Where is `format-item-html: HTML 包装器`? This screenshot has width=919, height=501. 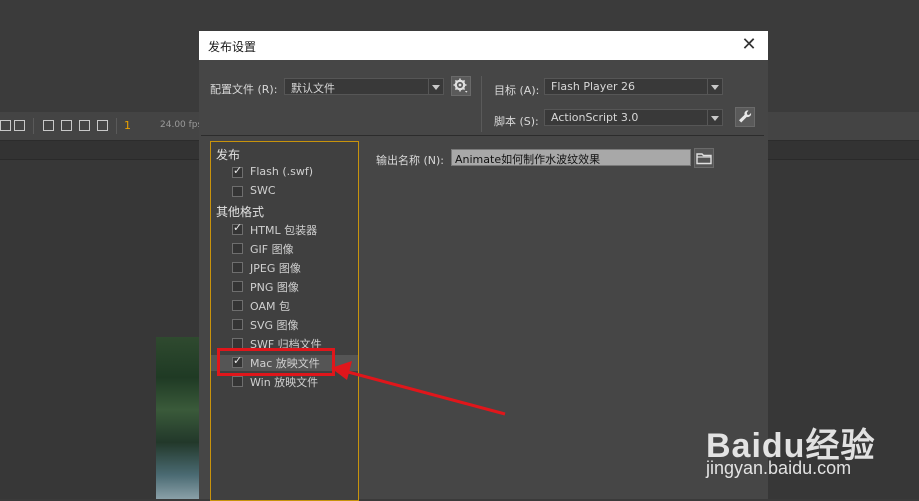
format-item-html: HTML 包装器 is located at coordinates (294, 229).